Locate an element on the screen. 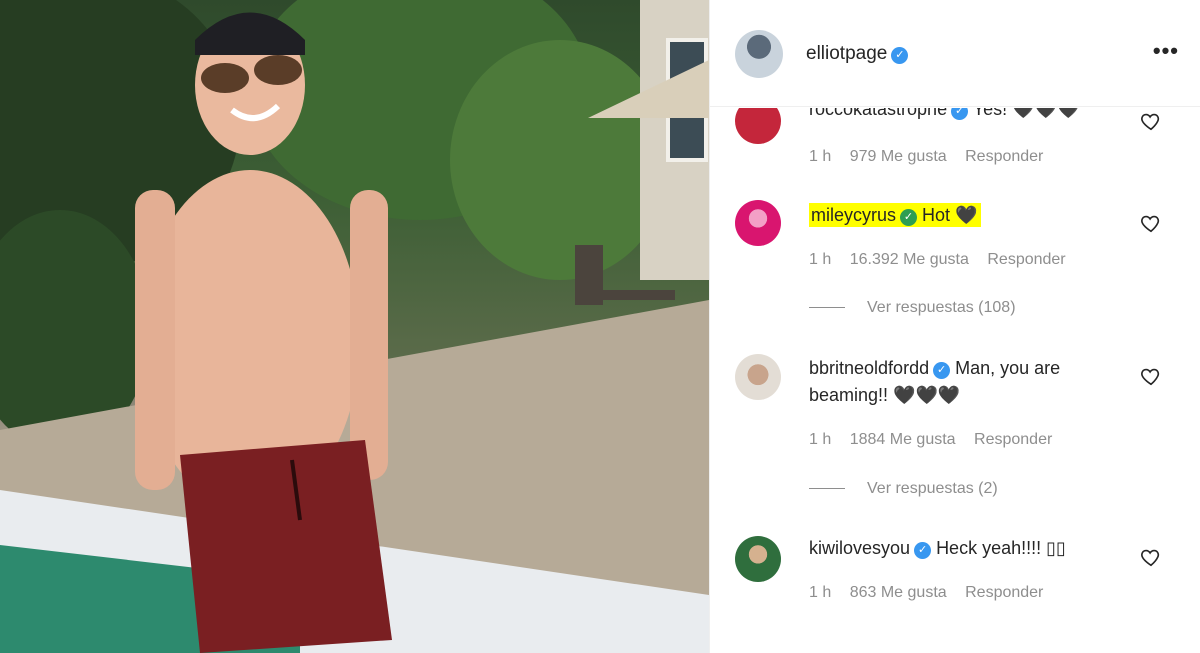 The width and height of the screenshot is (1200, 653). view-replies-label: Ver respuestas (108) is located at coordinates (941, 307).